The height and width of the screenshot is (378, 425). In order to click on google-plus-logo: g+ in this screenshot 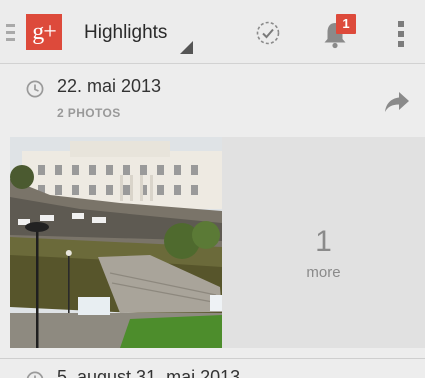, I will do `click(44, 32)`.